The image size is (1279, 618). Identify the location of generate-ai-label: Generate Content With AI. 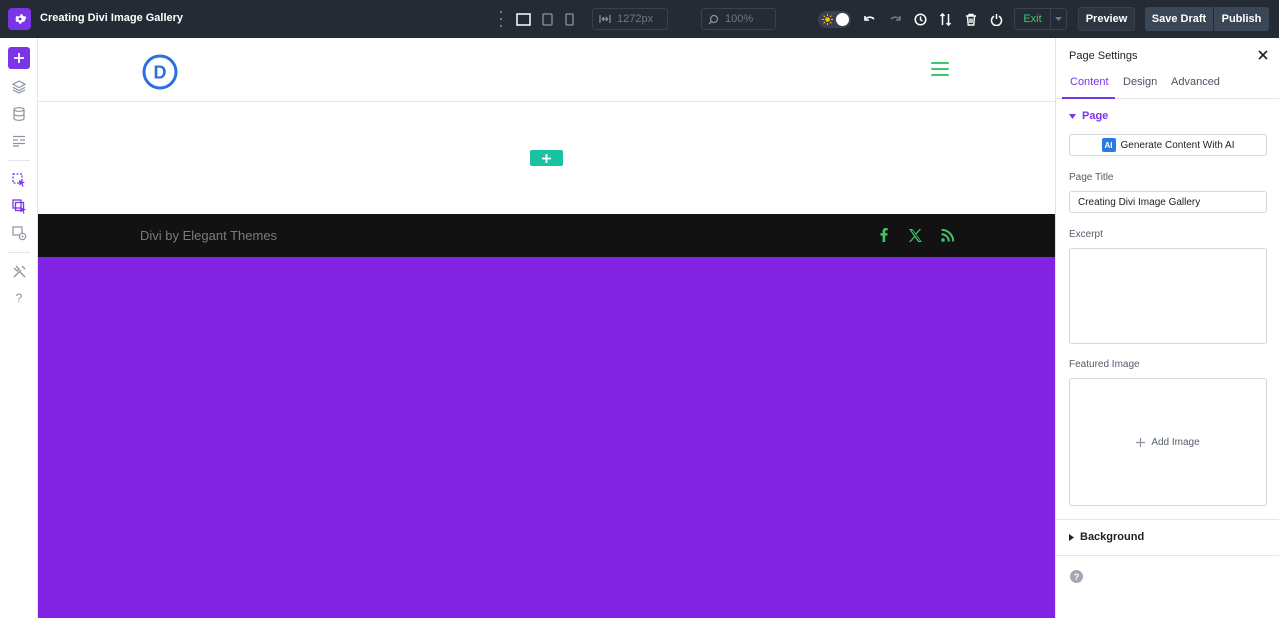
(1177, 145).